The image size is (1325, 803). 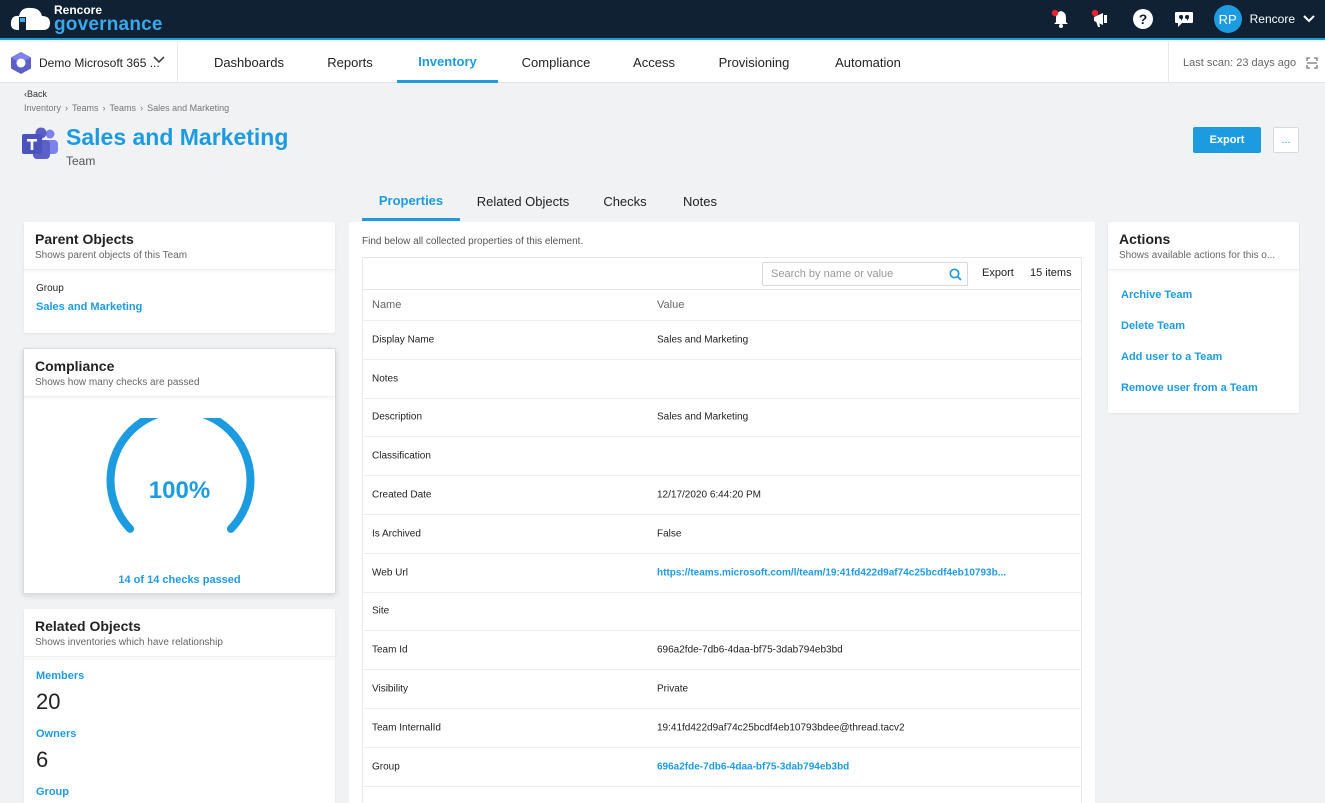 What do you see at coordinates (386, 767) in the screenshot?
I see `property-name: Group` at bounding box center [386, 767].